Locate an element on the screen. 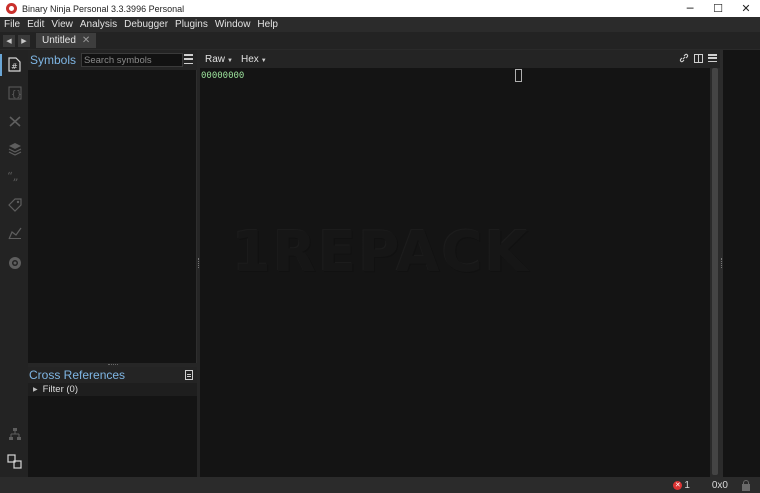 The height and width of the screenshot is (493, 760). hex-format-dropdown: Hex ▼ is located at coordinates (254, 59).